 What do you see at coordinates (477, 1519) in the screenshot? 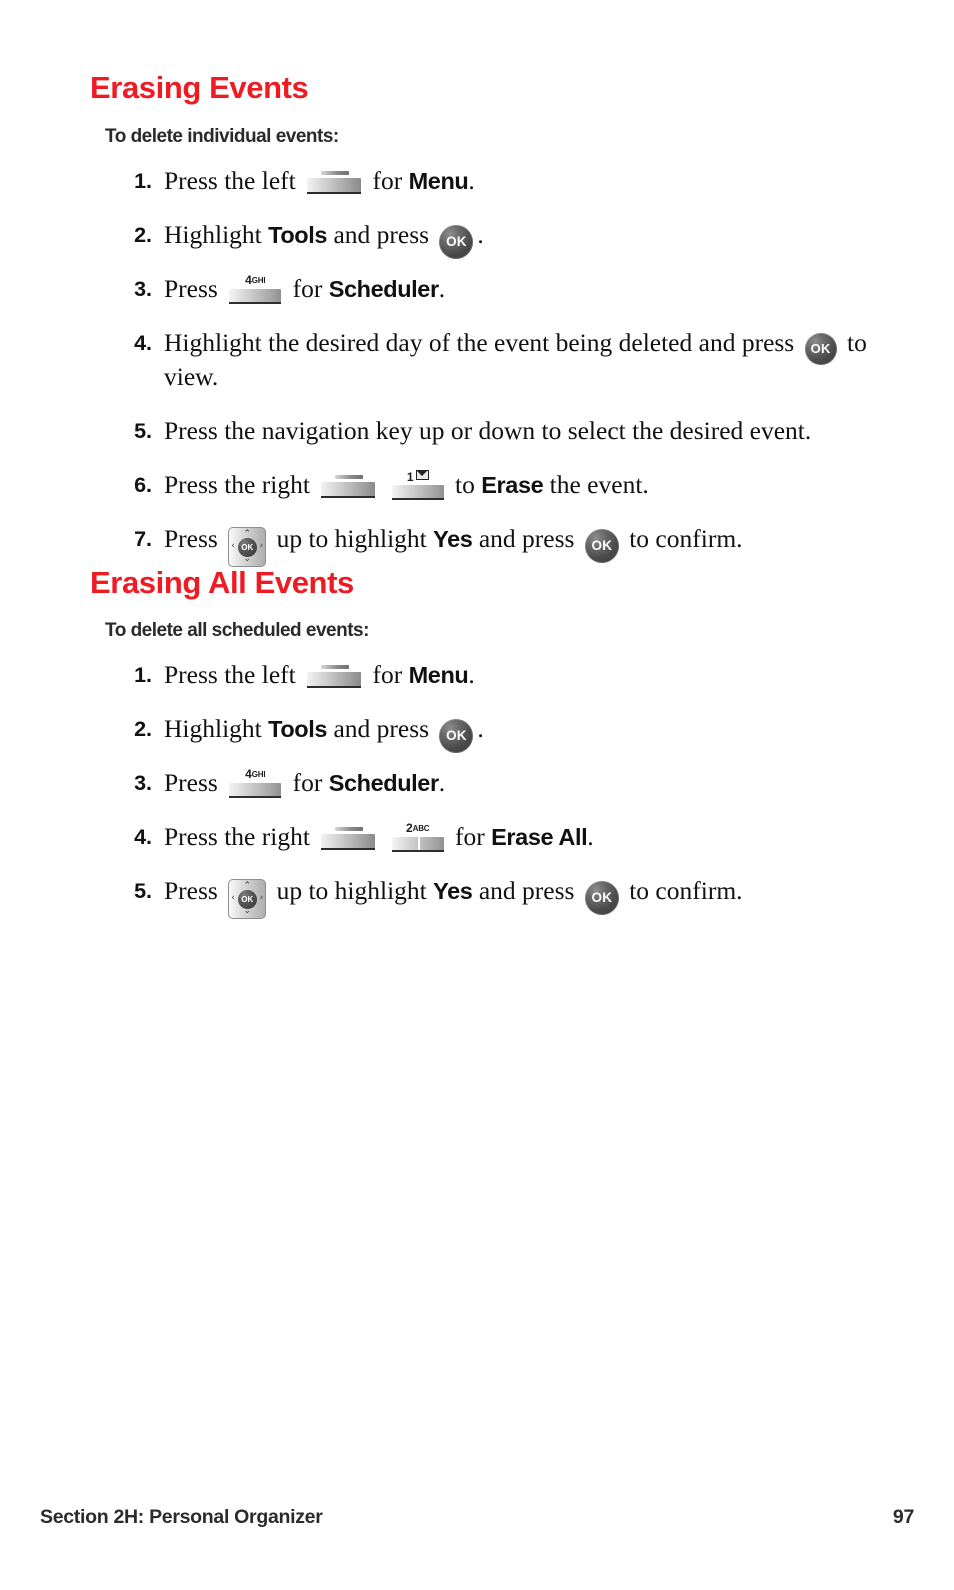
I see `page-footer: Section 2H: Personal Organizer 97` at bounding box center [477, 1519].